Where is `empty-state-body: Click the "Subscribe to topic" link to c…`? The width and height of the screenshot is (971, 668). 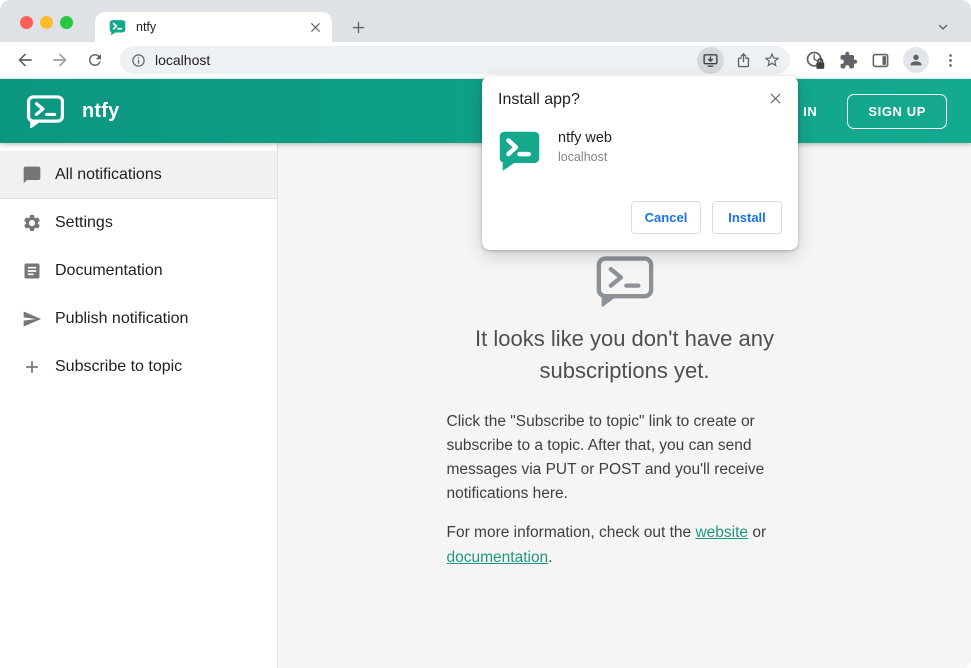
empty-state-body: Click the "Subscribe to topic" link to c… is located at coordinates (605, 457).